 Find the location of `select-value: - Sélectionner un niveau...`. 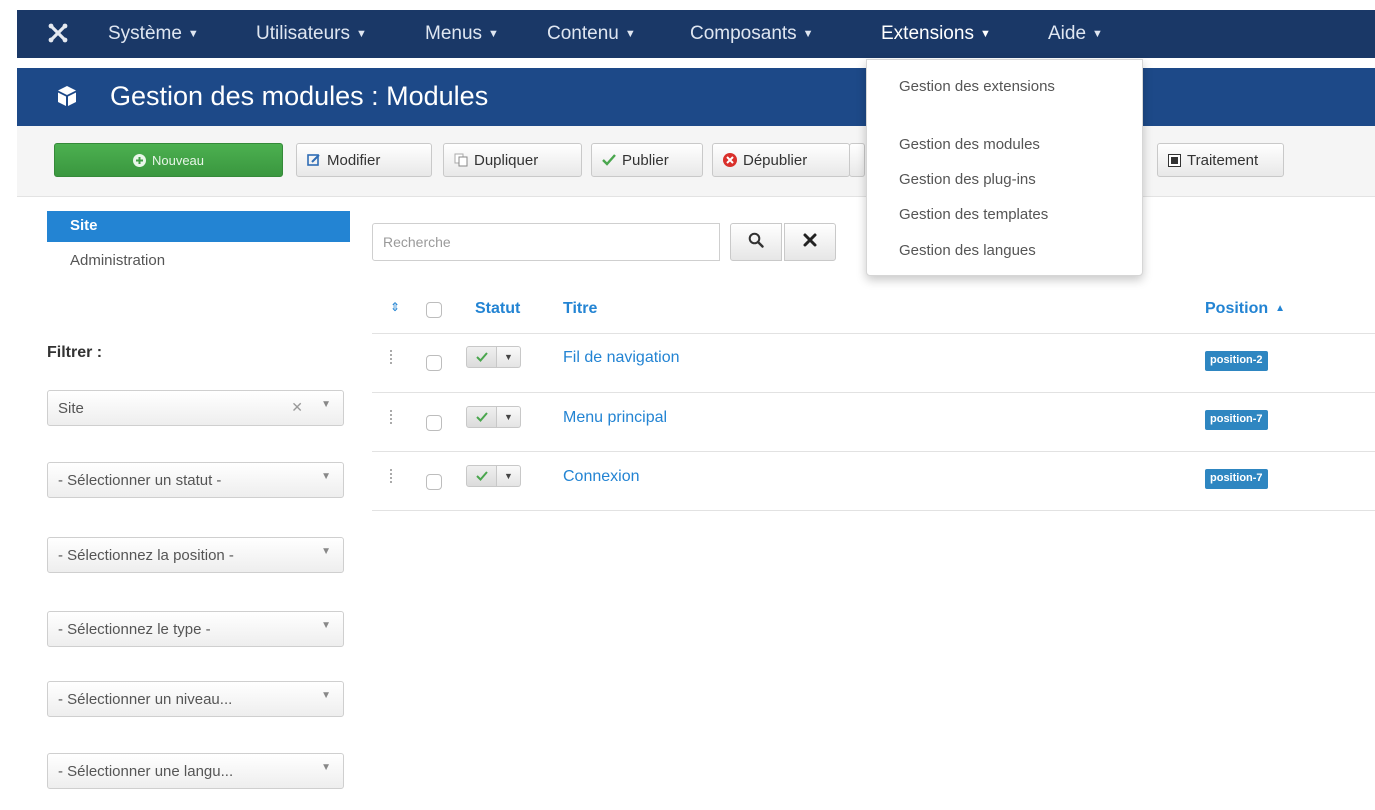

select-value: - Sélectionner un niveau... is located at coordinates (145, 699).